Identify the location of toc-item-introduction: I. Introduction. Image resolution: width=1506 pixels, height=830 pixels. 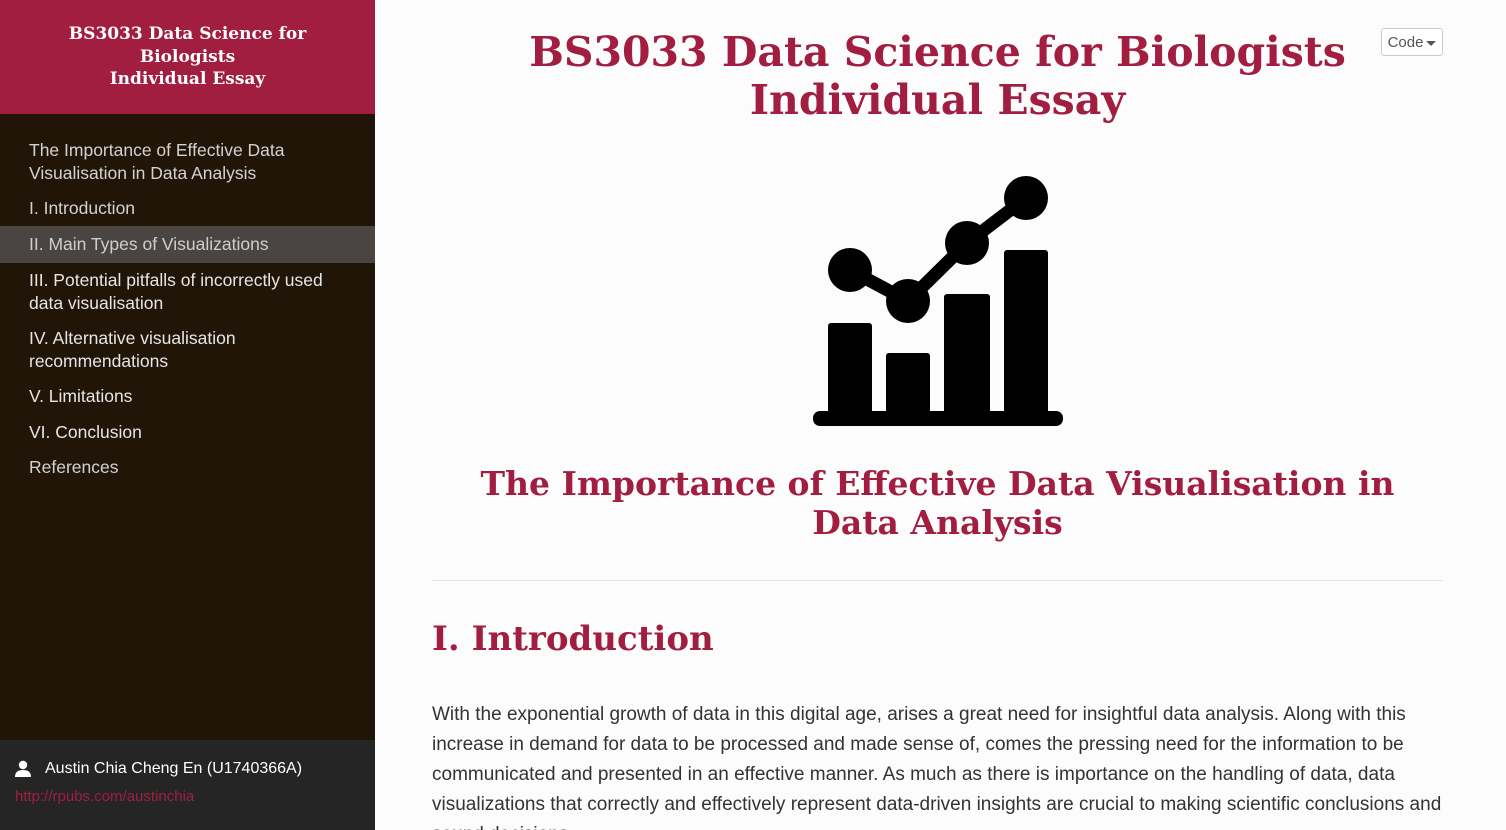
(187, 208).